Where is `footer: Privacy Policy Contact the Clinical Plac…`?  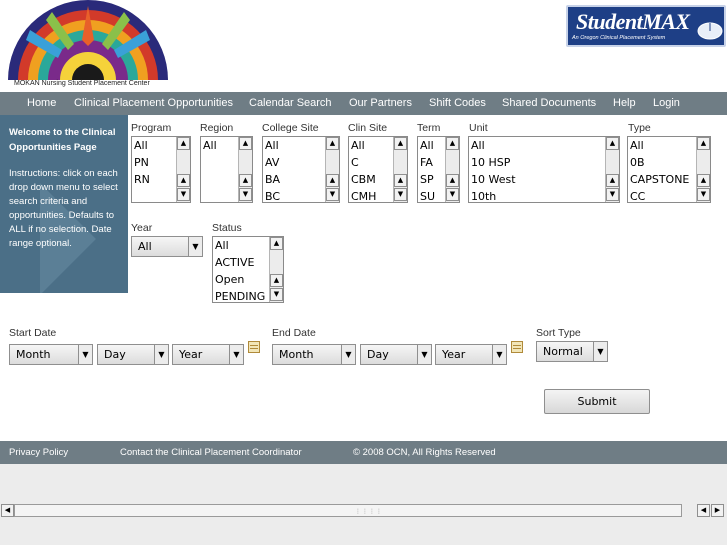 footer: Privacy Policy Contact the Clinical Plac… is located at coordinates (363, 452).